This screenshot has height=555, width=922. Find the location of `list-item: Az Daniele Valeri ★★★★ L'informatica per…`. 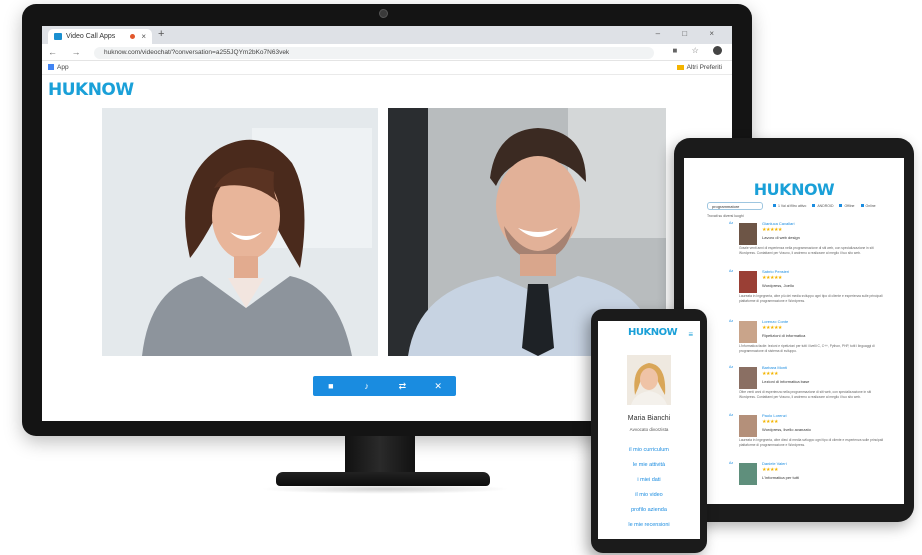

list-item: Az Daniele Valeri ★★★★ L'informatica per… is located at coordinates (794, 482).